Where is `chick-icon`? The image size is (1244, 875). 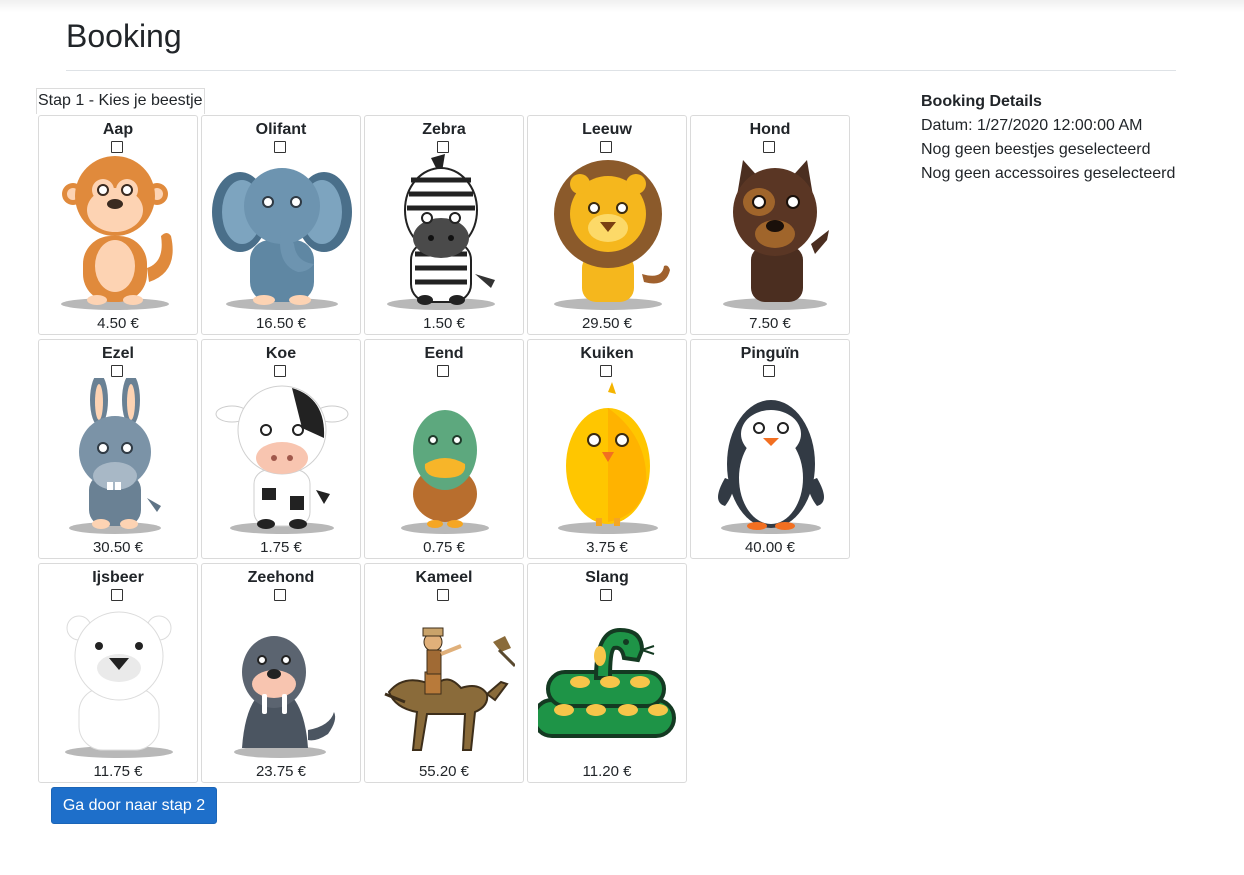 chick-icon is located at coordinates (608, 458).